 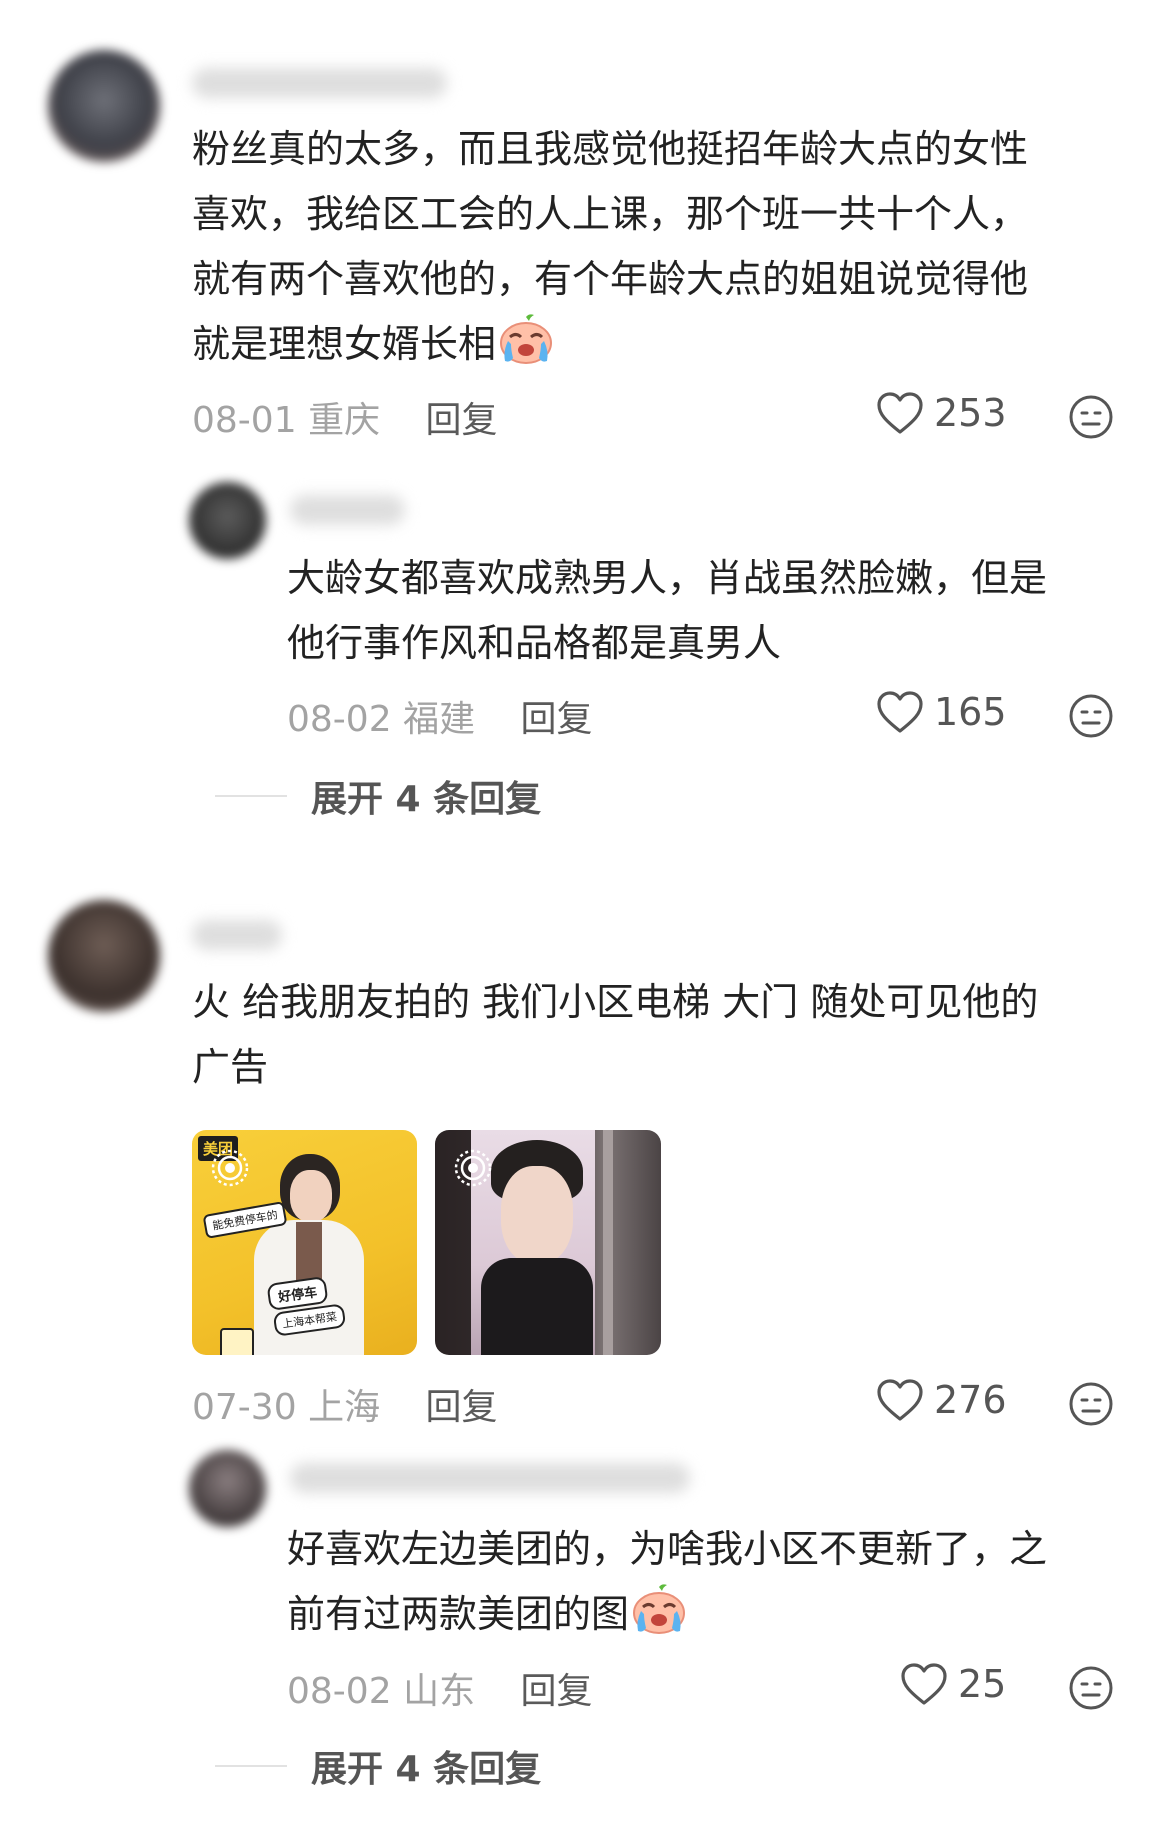 What do you see at coordinates (610, 279) in the screenshot?
I see `comment-text-line: 就有两个喜欢他的，有个年龄大点的姐姐说觉得他` at bounding box center [610, 279].